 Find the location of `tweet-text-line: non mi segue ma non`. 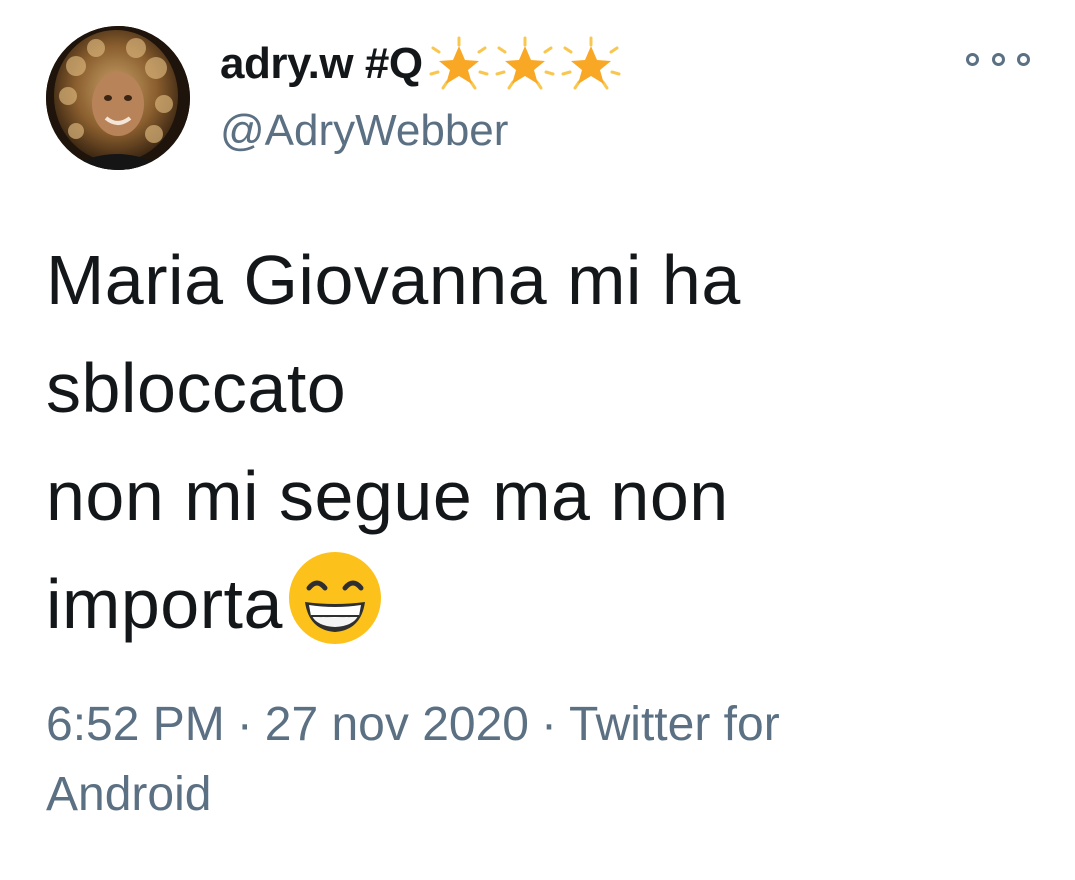

tweet-text-line: non mi segue ma non is located at coordinates (387, 496).